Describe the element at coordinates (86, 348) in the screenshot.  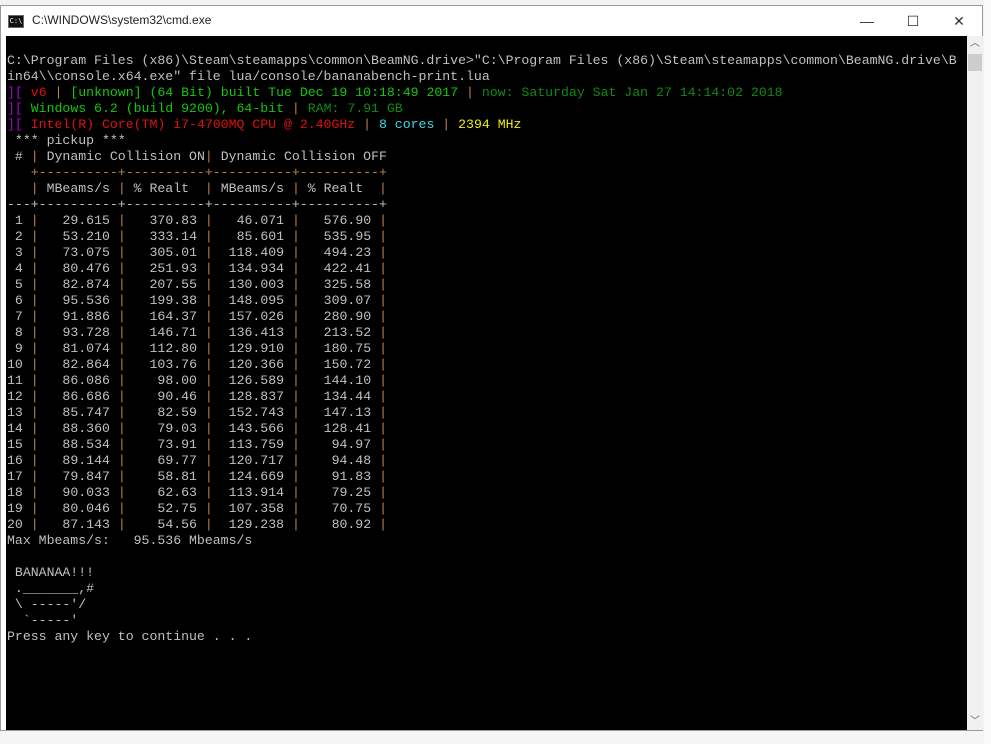
I see `table-cell: 81.074` at that location.